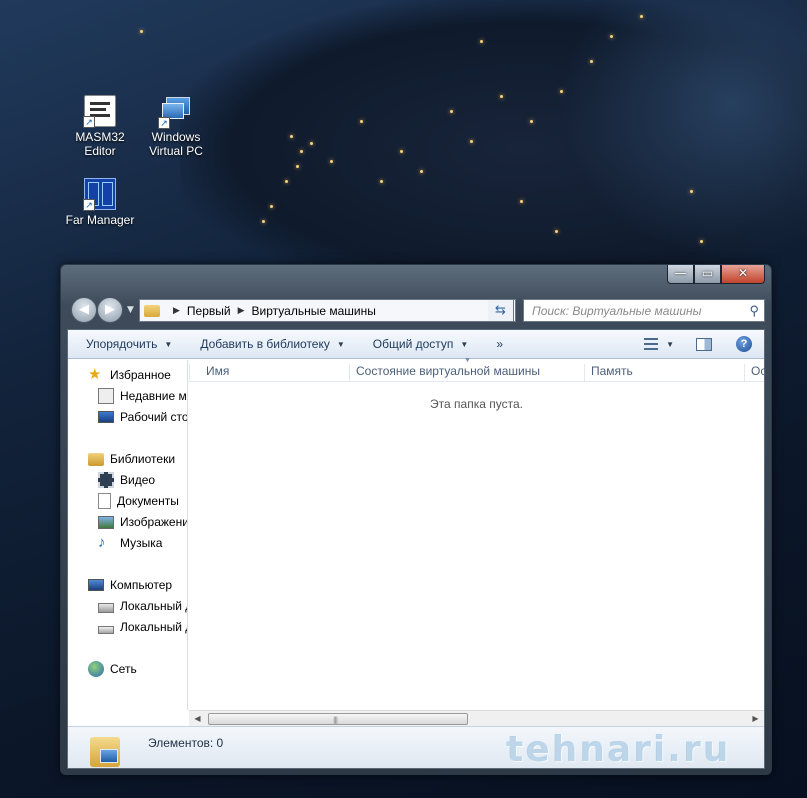 The height and width of the screenshot is (798, 807). I want to click on sidebar-item-documents: Документы, so click(138, 501).